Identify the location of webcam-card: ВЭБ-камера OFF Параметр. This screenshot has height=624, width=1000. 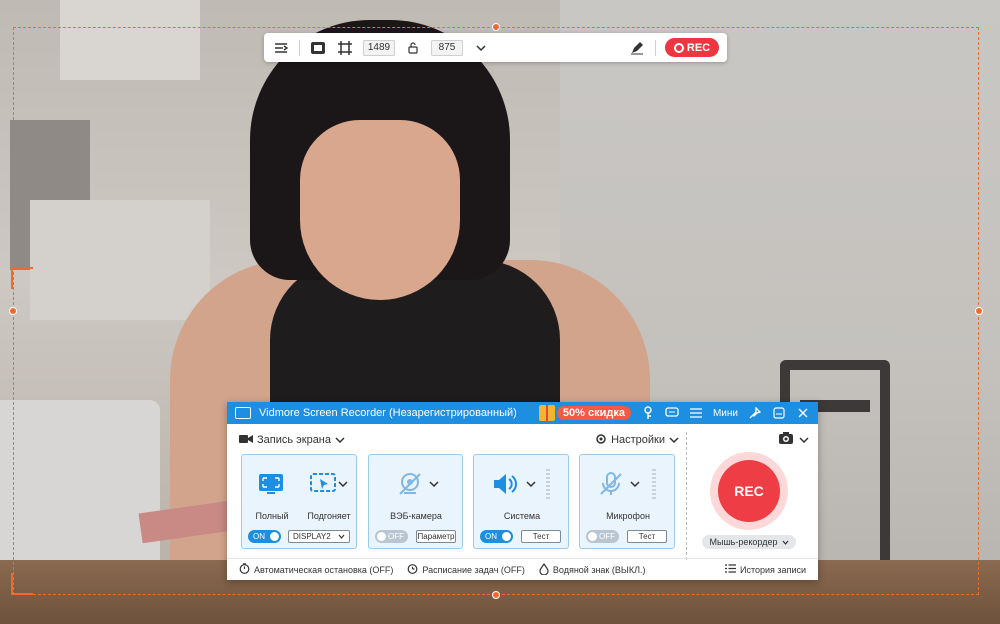
(415, 501).